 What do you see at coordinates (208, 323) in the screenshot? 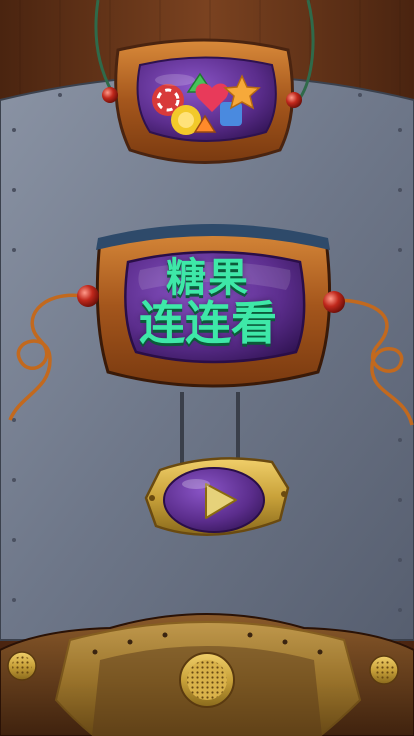
I see `game-title-line2: 连连看` at bounding box center [208, 323].